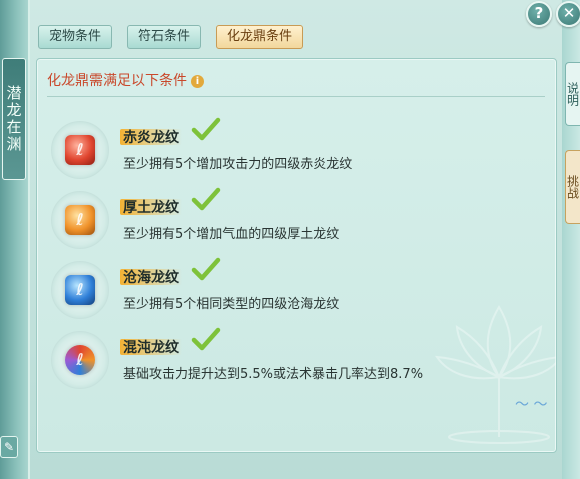  I want to click on condition-row-red: 赤炎龙纹 至少拥有5个增加攻击力的四级赤炎龙纹, so click(291, 149).